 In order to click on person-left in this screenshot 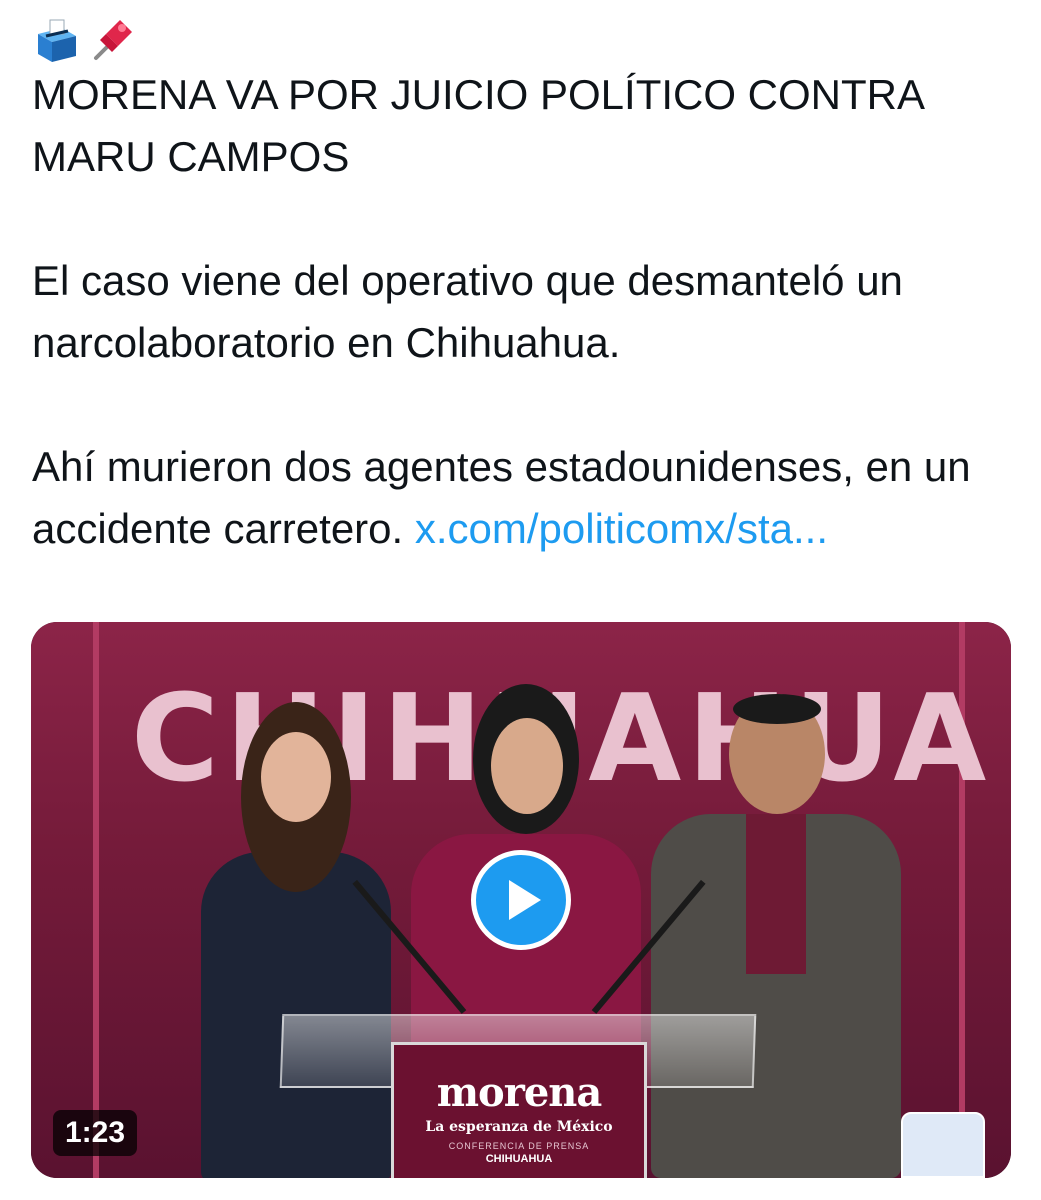, I will do `click(296, 940)`.